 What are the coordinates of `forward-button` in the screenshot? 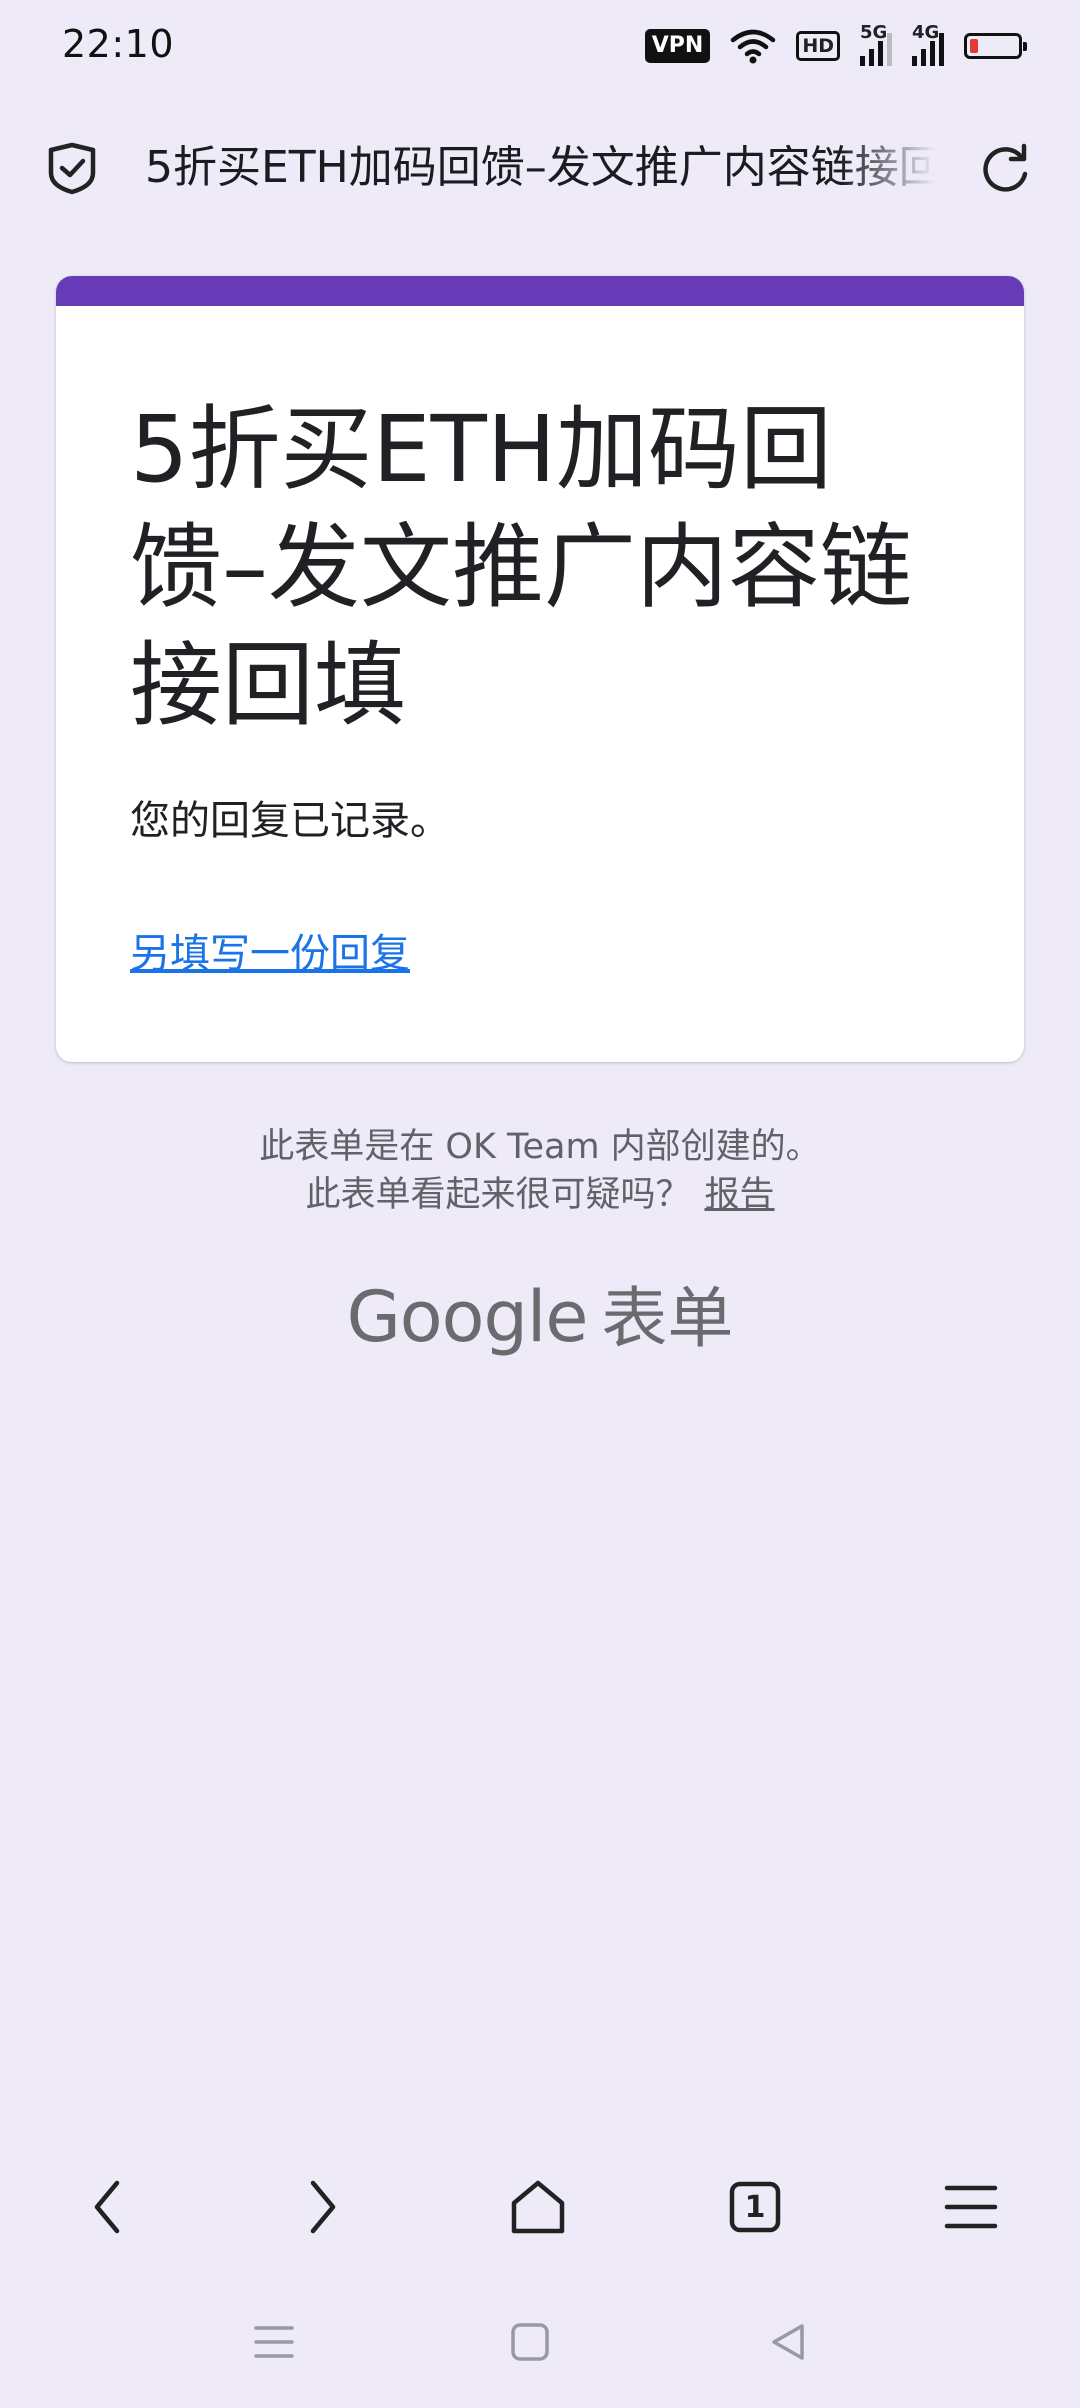 It's located at (323, 2207).